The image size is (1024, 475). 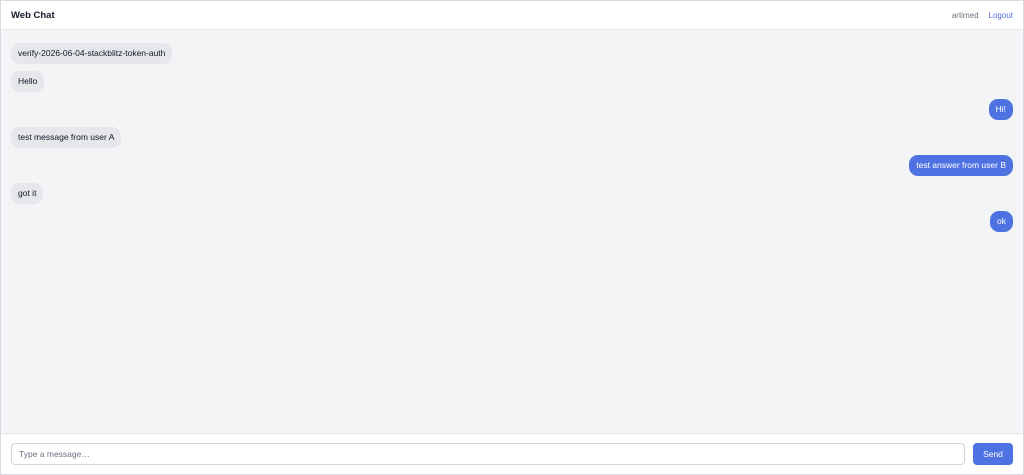 I want to click on message-row: Hi!, so click(x=512, y=109).